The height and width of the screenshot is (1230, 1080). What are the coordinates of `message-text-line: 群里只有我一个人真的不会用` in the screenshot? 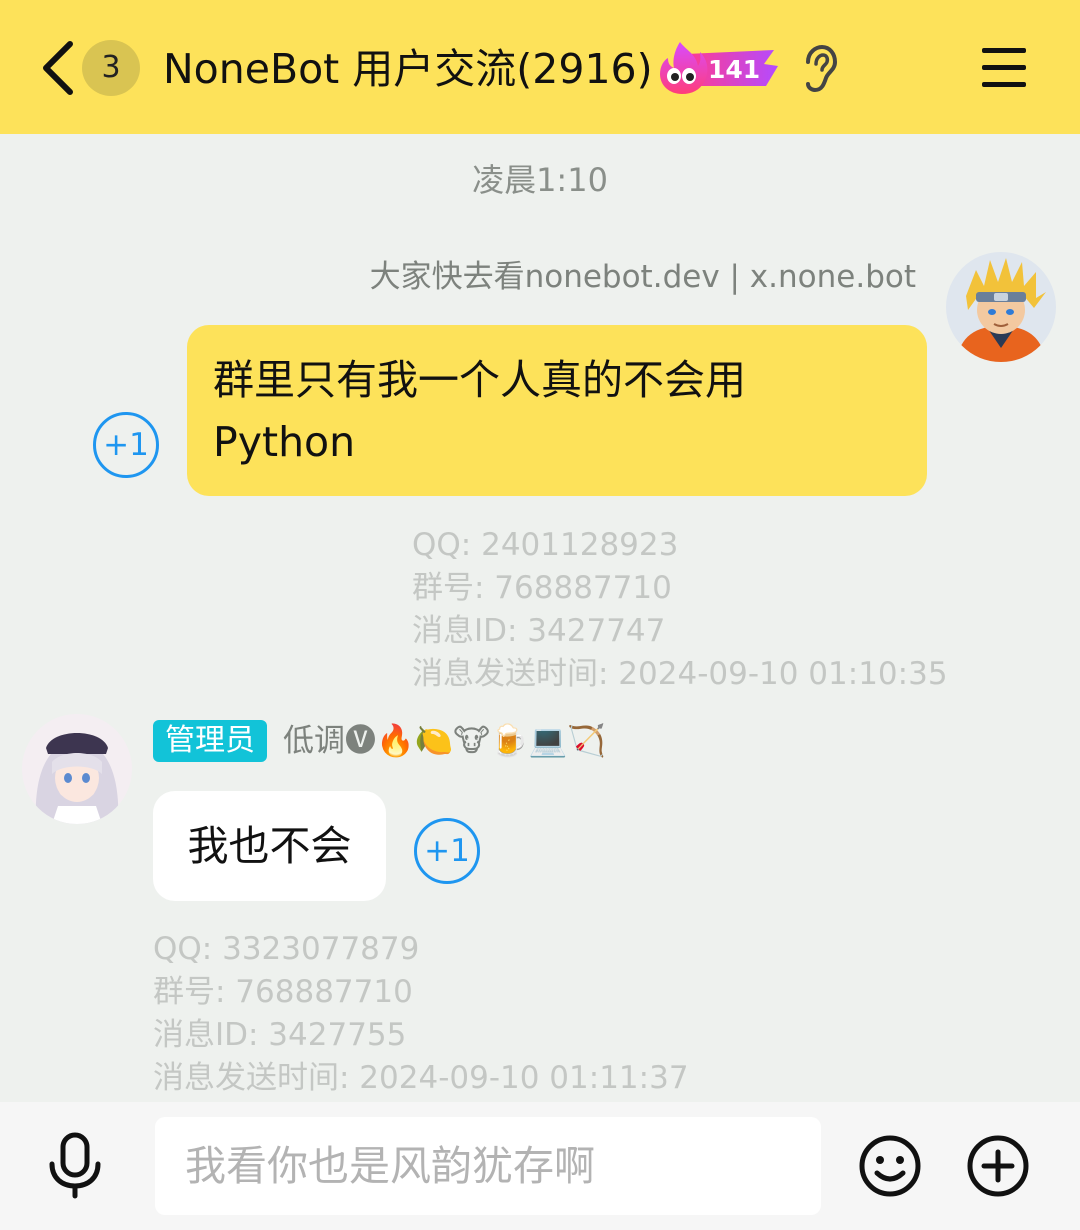 It's located at (479, 380).